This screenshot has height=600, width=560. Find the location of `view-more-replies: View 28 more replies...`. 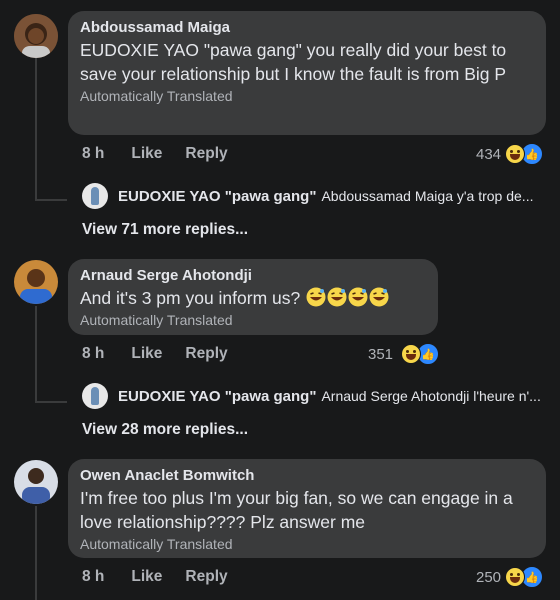

view-more-replies: View 28 more replies... is located at coordinates (165, 430).